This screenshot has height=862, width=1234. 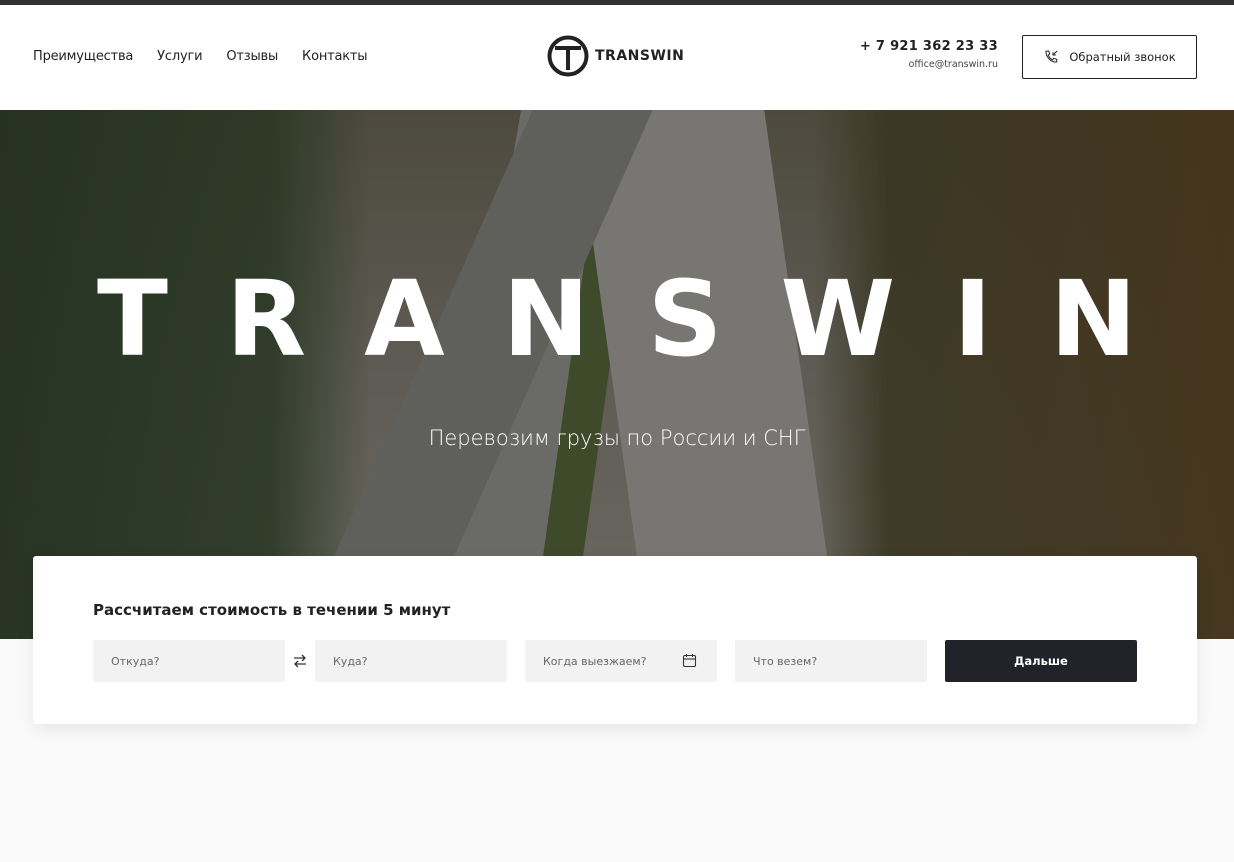 I want to click on callback-label: Обратный звонок, so click(x=1122, y=57).